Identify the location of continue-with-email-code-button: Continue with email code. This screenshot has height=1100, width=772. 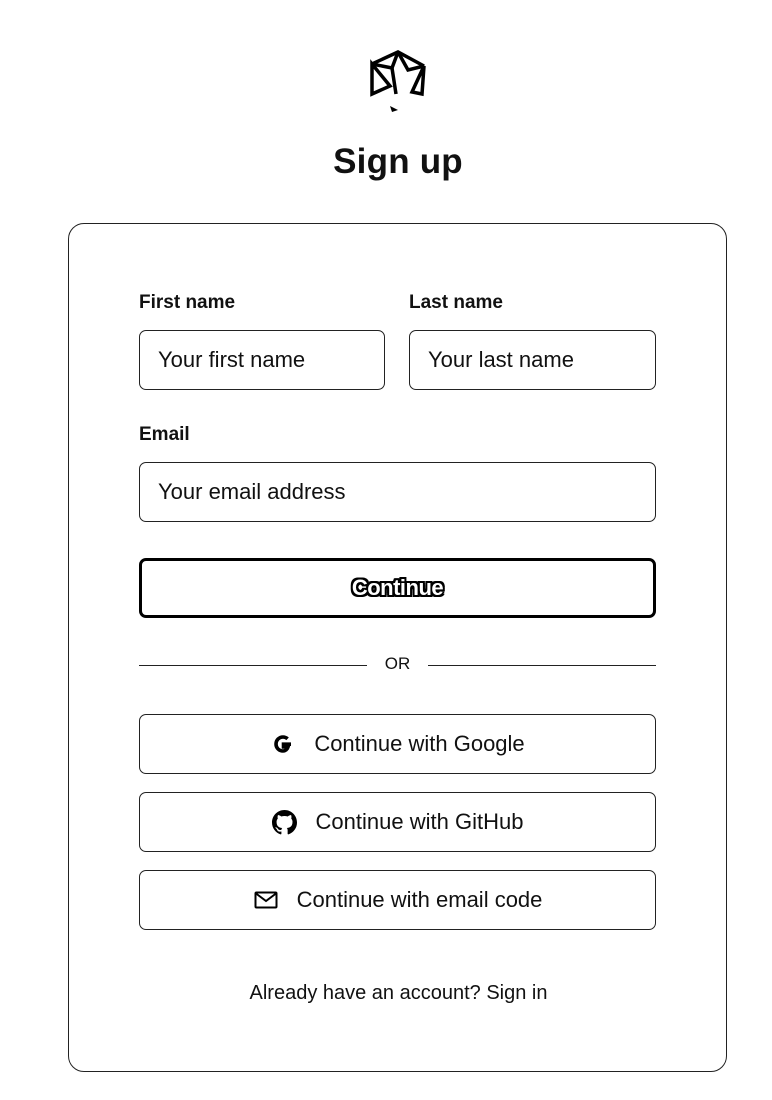
(397, 900).